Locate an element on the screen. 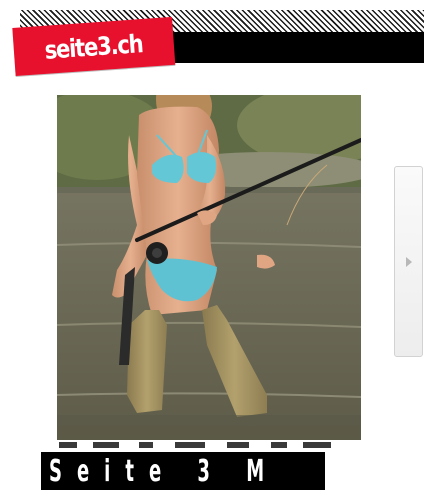 This screenshot has width=437, height=493. chevron-right-icon is located at coordinates (408, 261).